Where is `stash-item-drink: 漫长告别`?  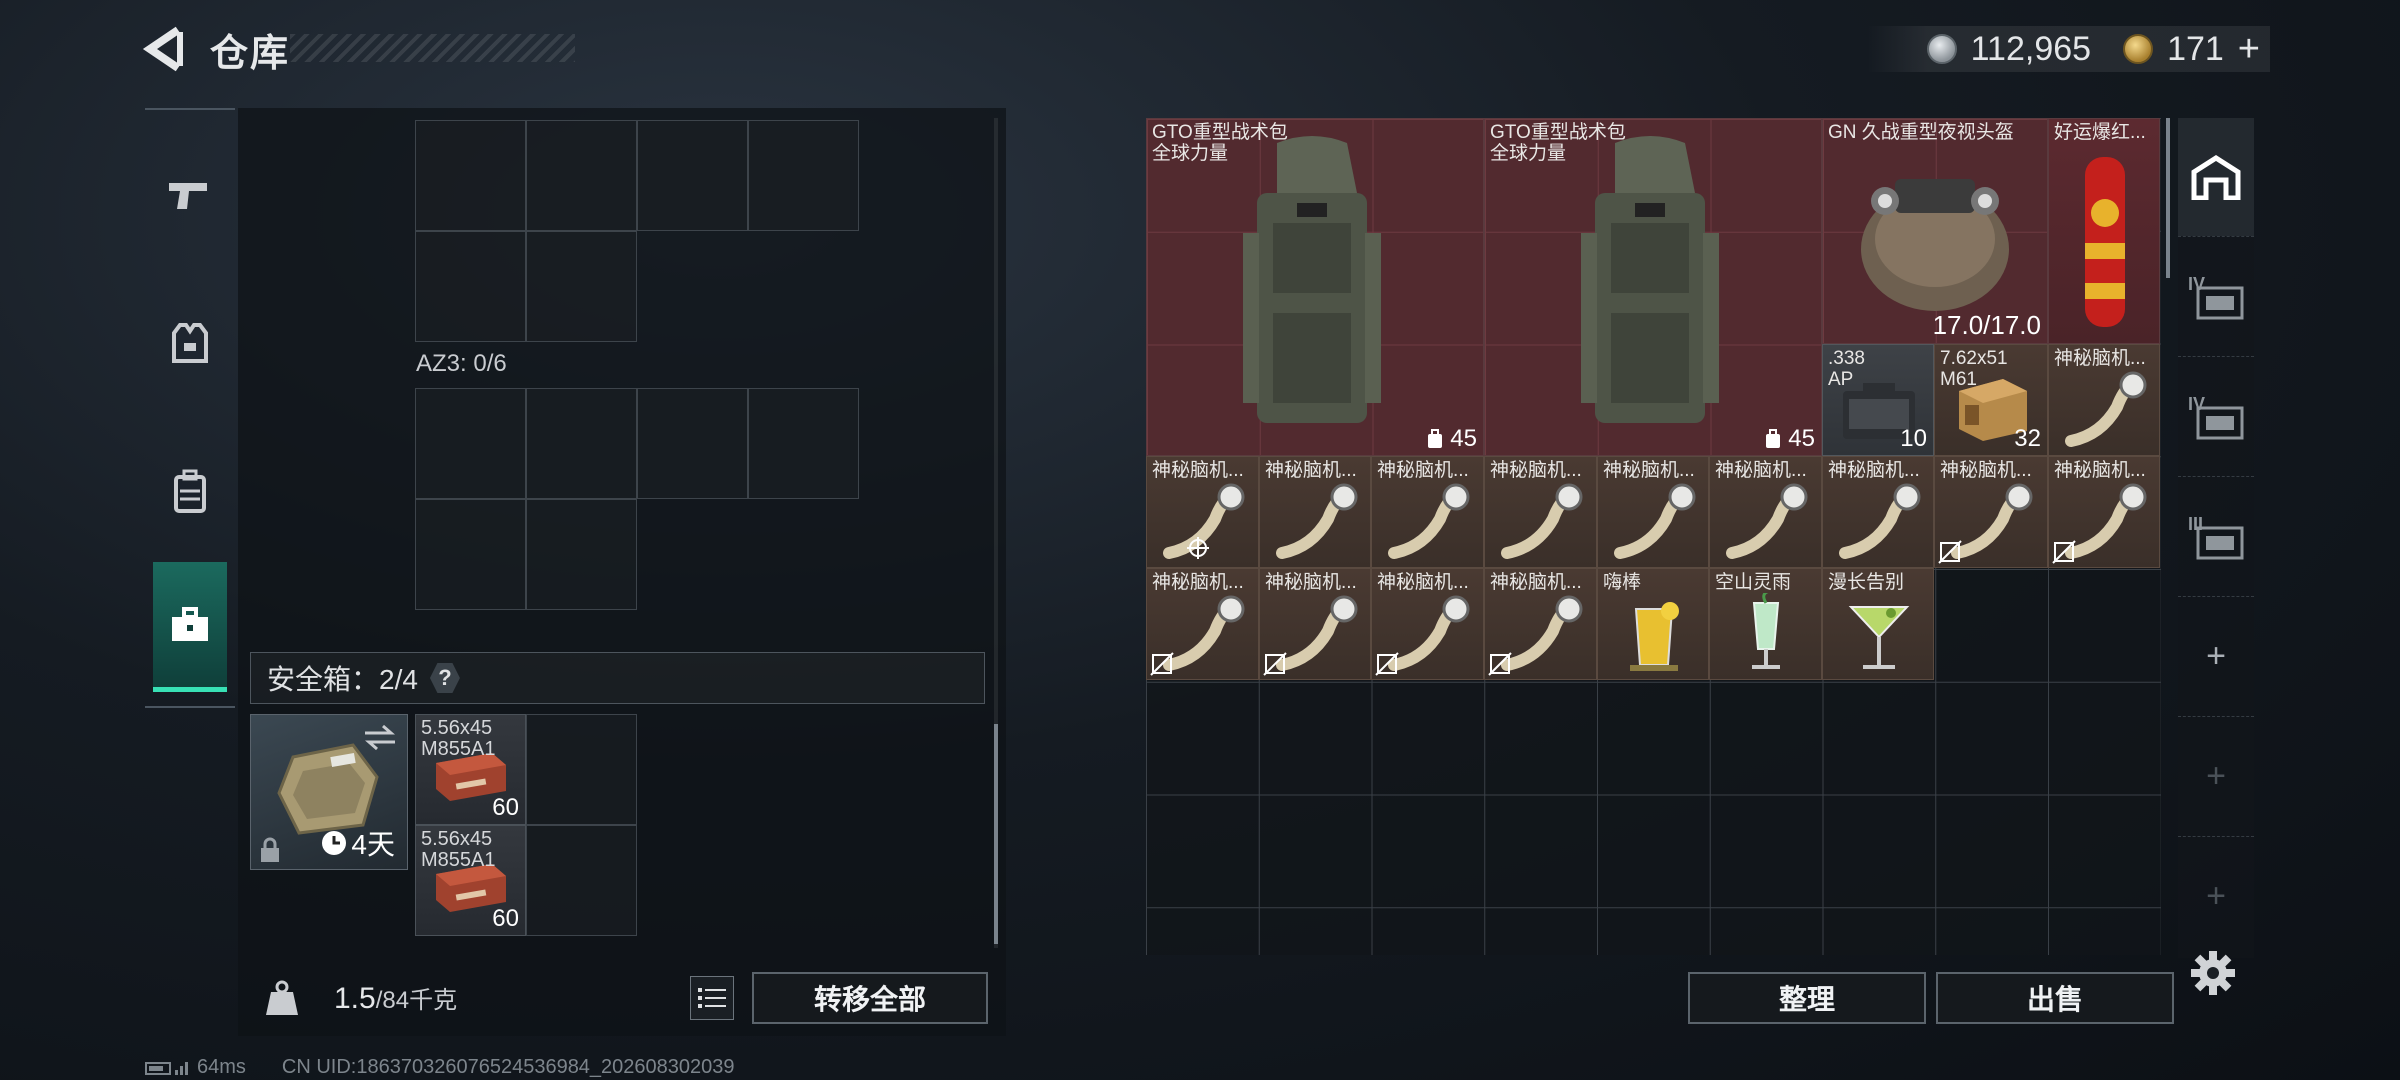
stash-item-drink: 漫长告别 is located at coordinates (1878, 624).